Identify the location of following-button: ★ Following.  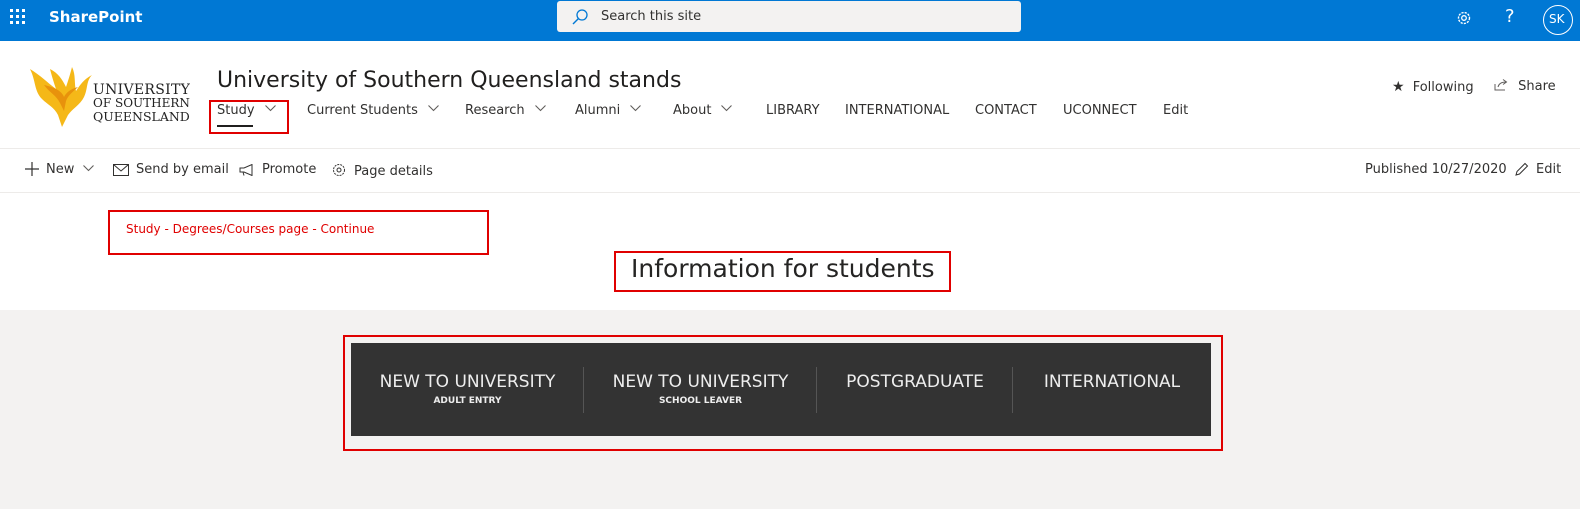
(1433, 87).